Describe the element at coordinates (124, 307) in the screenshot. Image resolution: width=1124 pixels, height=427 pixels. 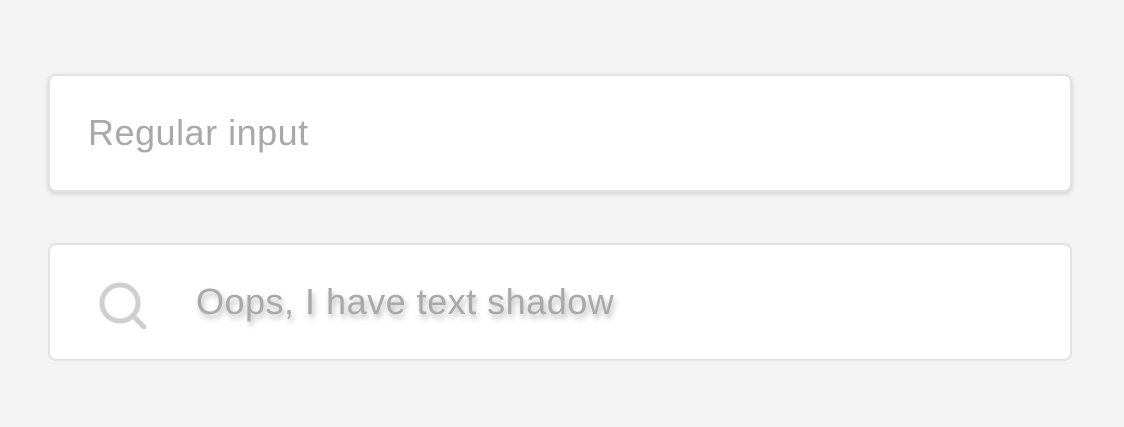
I see `search-icon` at that location.